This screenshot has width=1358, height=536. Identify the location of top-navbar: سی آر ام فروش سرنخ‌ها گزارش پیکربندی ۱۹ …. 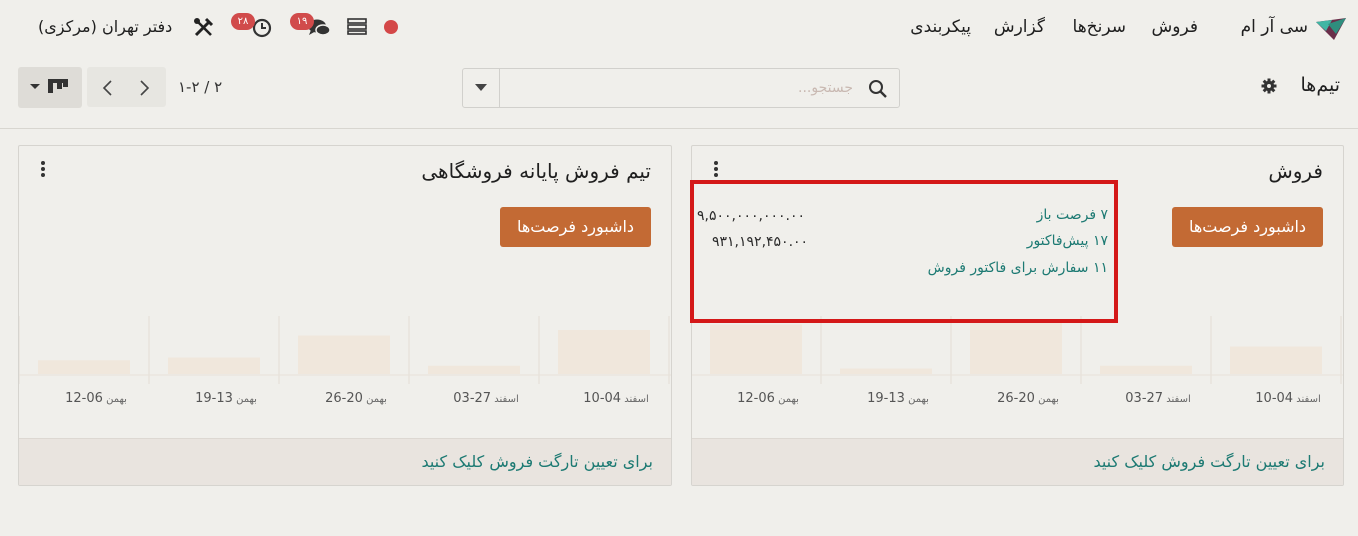
(679, 28).